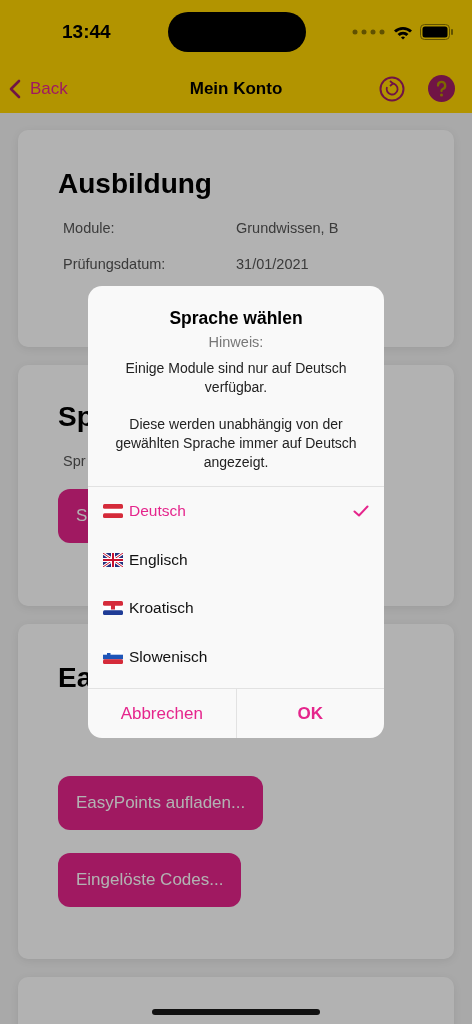  I want to click on wifi-icon, so click(403, 32).